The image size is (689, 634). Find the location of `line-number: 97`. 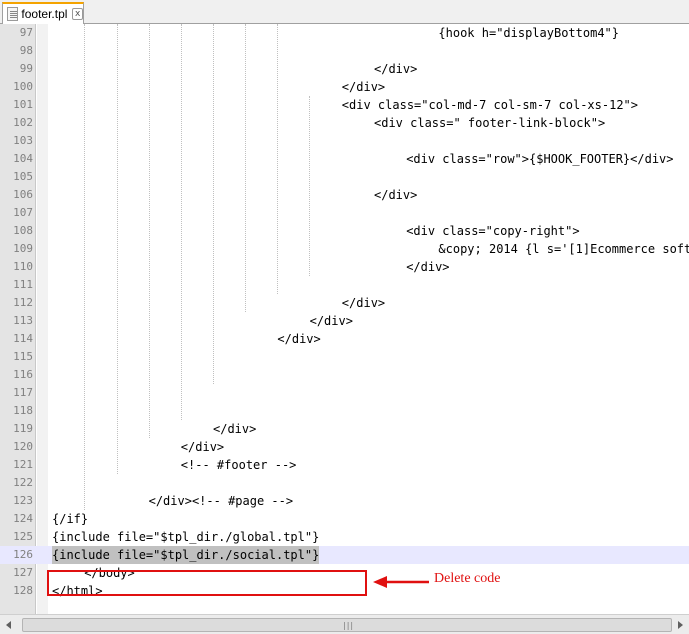

line-number: 97 is located at coordinates (26, 32).